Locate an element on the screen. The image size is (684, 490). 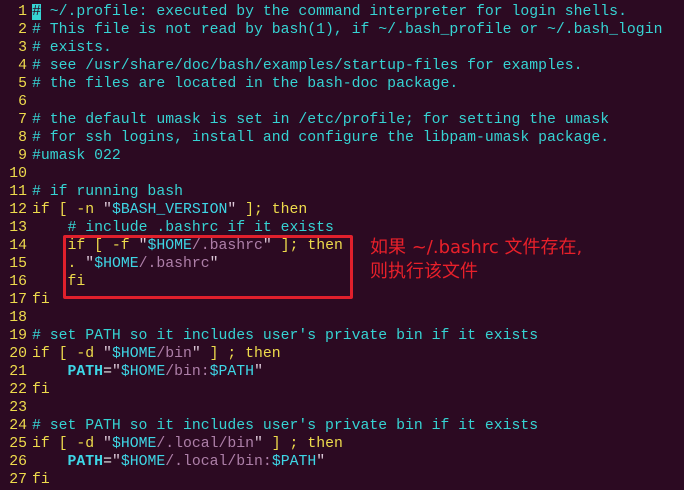
code-line: 18 is located at coordinates (331, 318).